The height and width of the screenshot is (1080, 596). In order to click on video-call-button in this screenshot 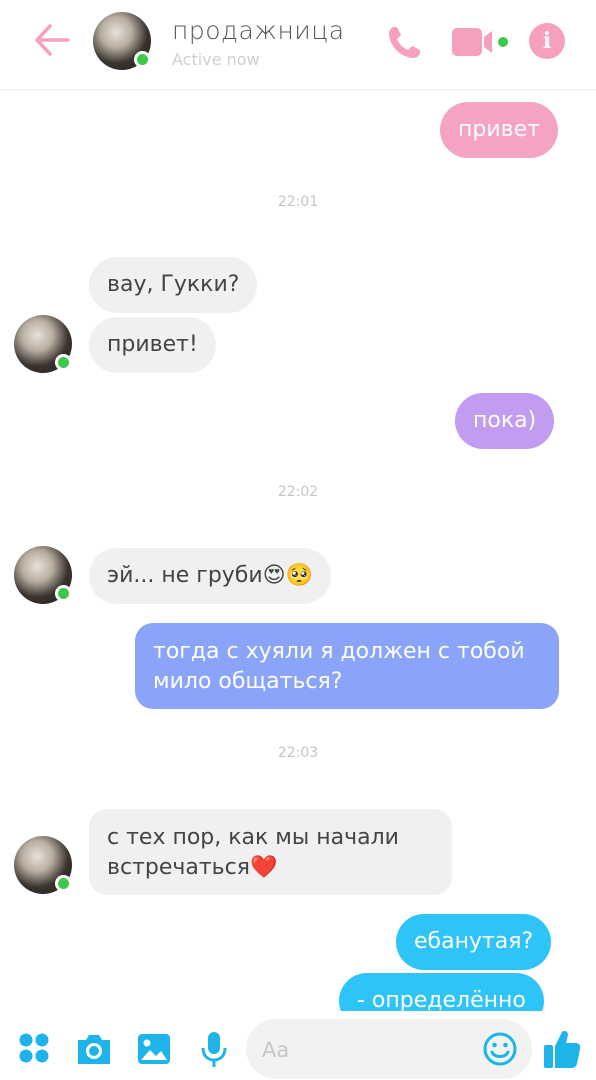, I will do `click(482, 42)`.